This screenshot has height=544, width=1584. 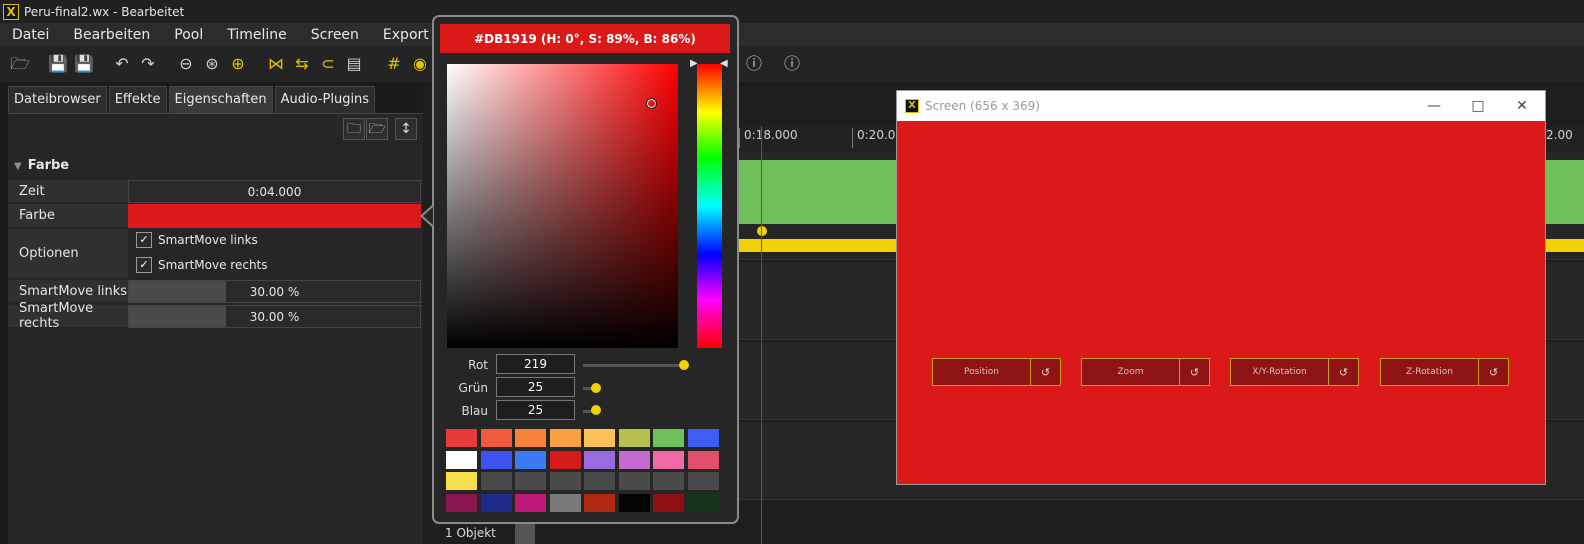 I want to click on undo-icon: ↶, so click(x=122, y=64).